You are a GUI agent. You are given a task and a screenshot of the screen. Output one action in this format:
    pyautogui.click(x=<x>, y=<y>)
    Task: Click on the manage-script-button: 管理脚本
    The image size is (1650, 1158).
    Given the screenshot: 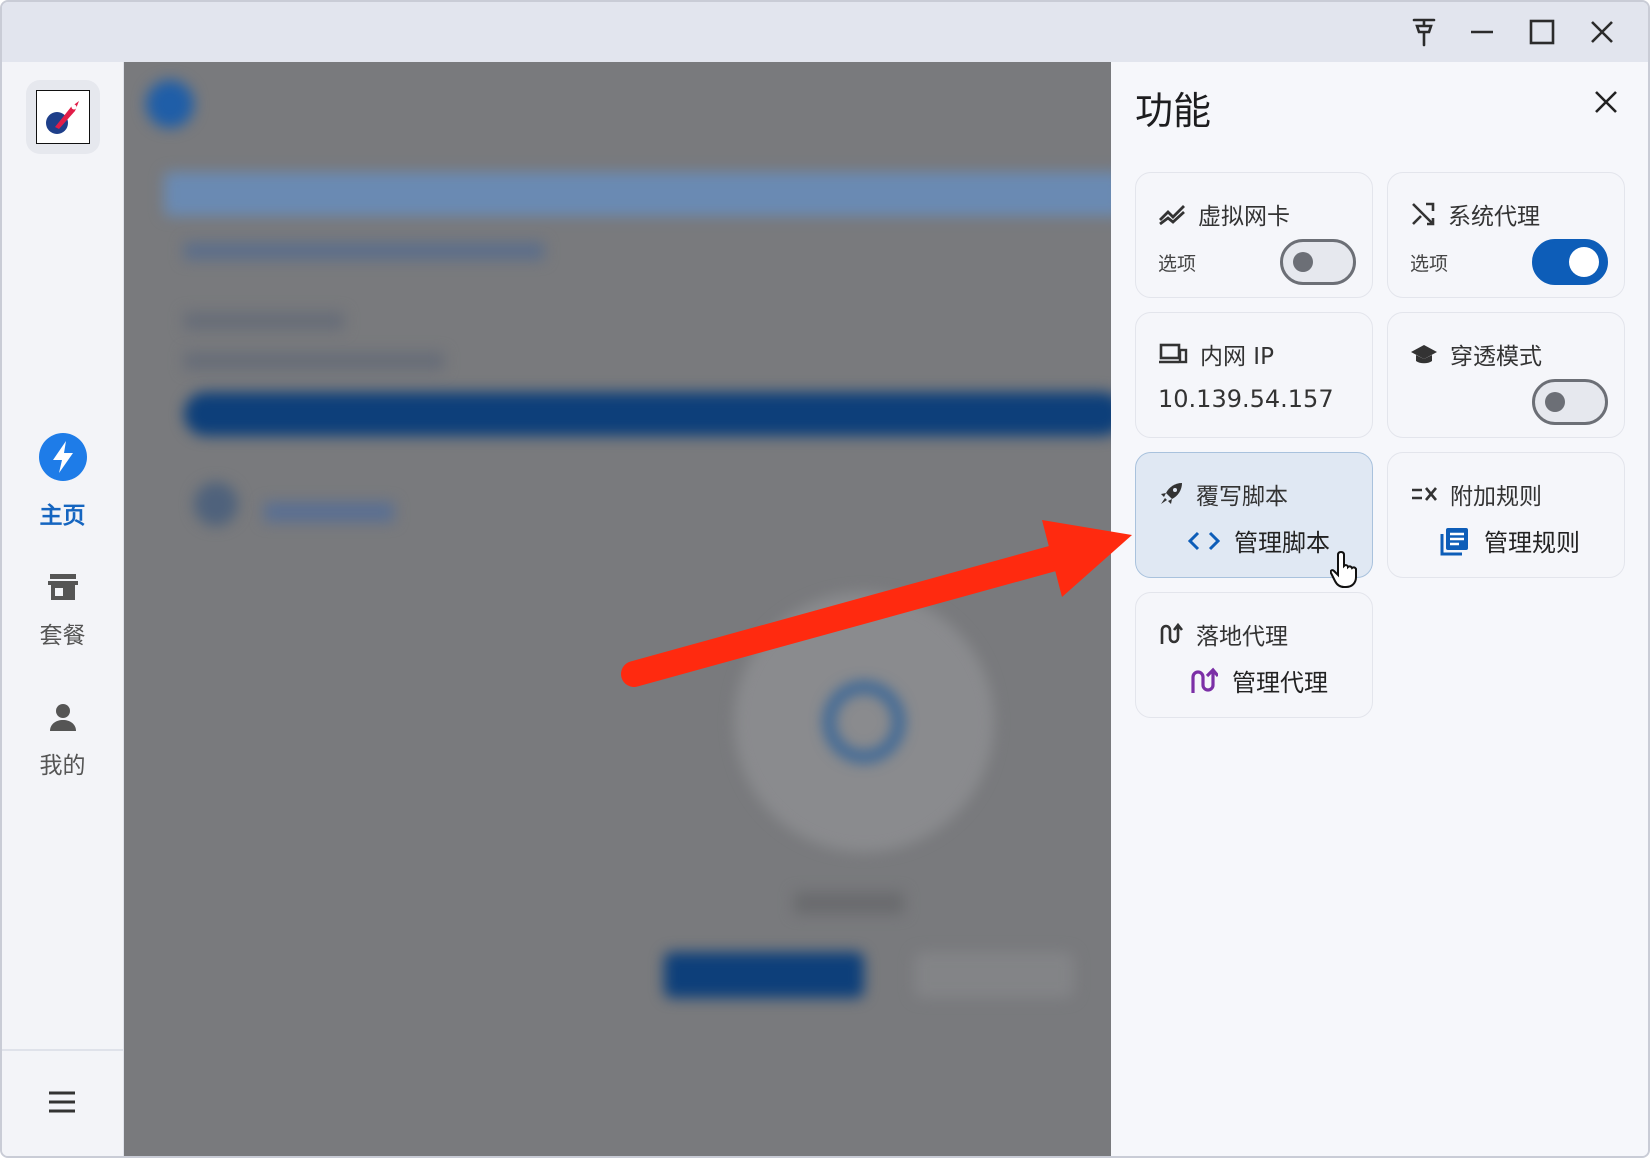 What is the action you would take?
    pyautogui.click(x=1259, y=540)
    